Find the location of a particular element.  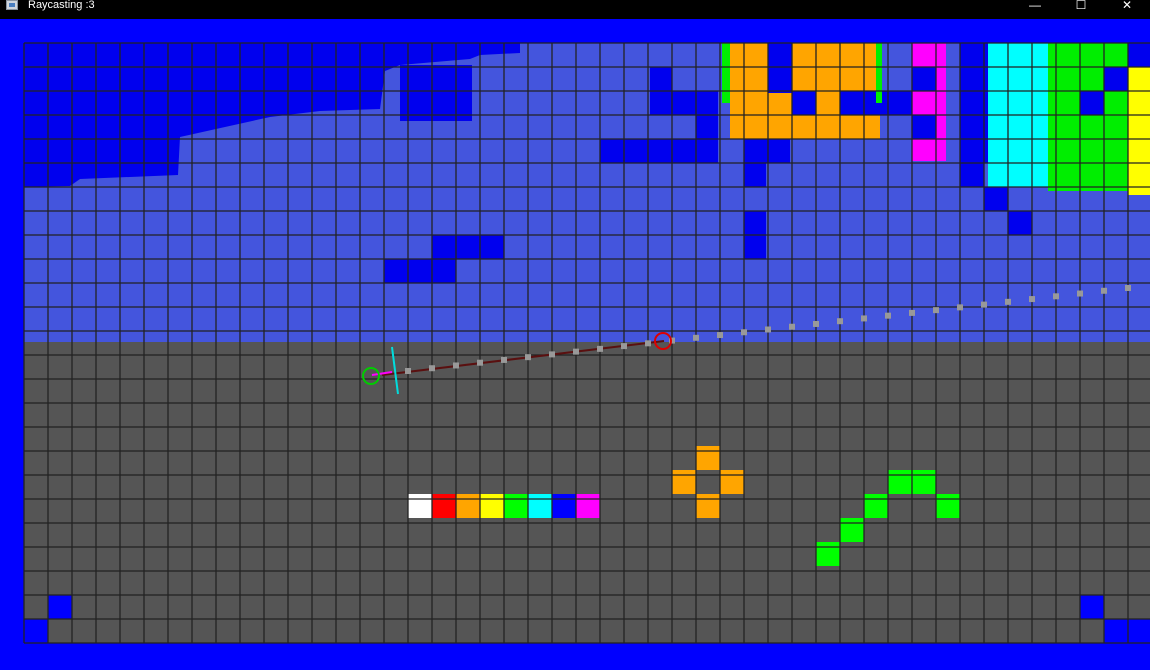

minimize-button: — is located at coordinates (1035, 6).